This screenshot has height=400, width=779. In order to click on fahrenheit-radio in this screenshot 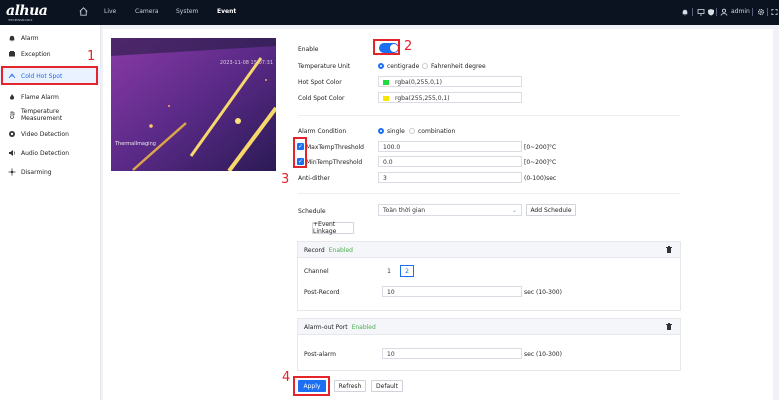, I will do `click(425, 66)`.